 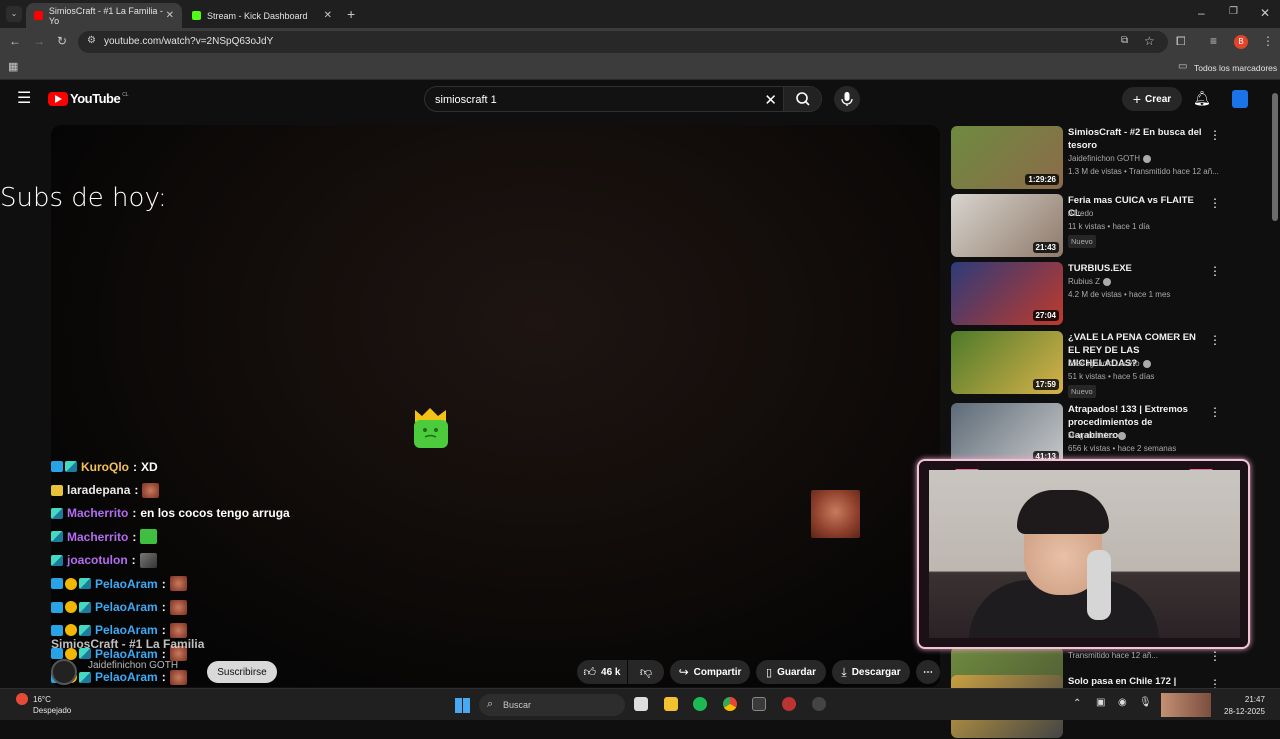 What do you see at coordinates (1201, 13) in the screenshot?
I see `minimize-icon: –` at bounding box center [1201, 13].